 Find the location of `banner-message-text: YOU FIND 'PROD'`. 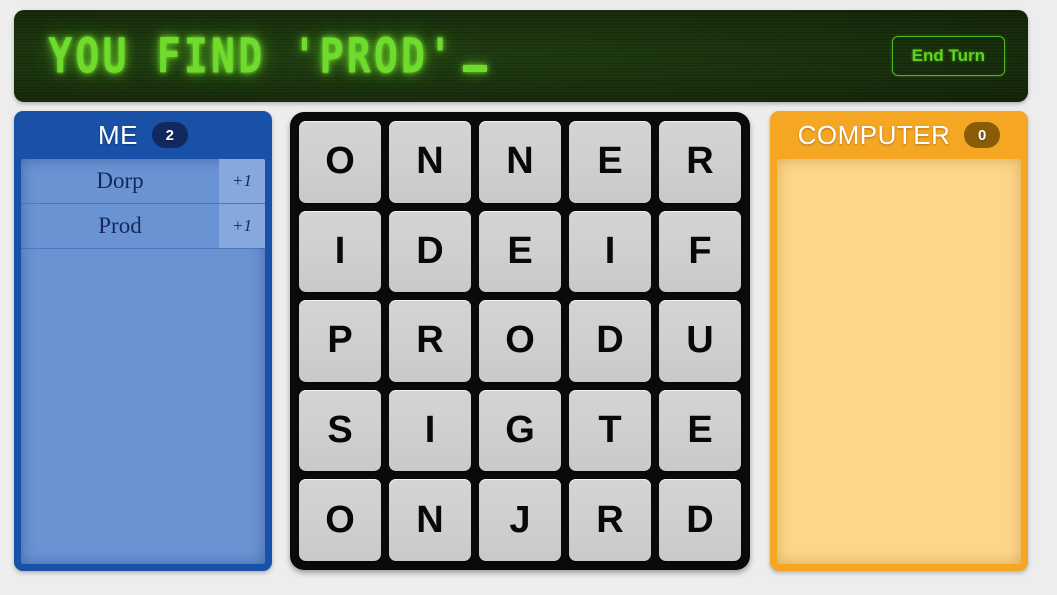

banner-message-text: YOU FIND 'PROD' is located at coordinates (252, 56).